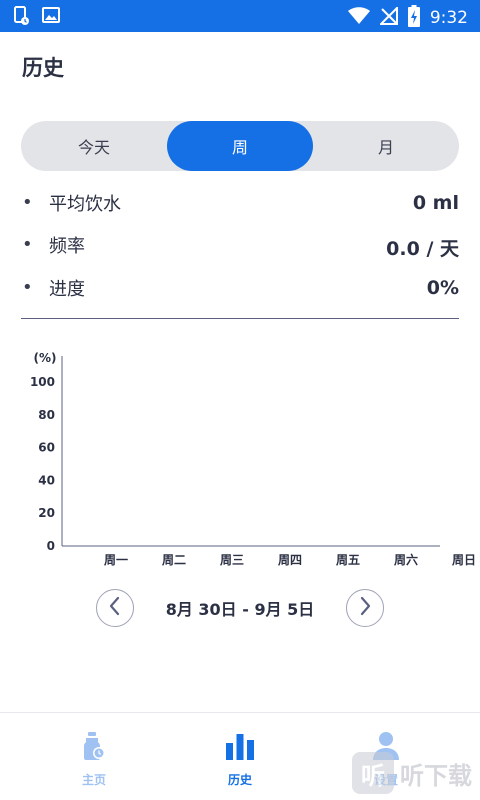 This screenshot has height=800, width=480. I want to click on watermark: 听 听下载, so click(412, 773).